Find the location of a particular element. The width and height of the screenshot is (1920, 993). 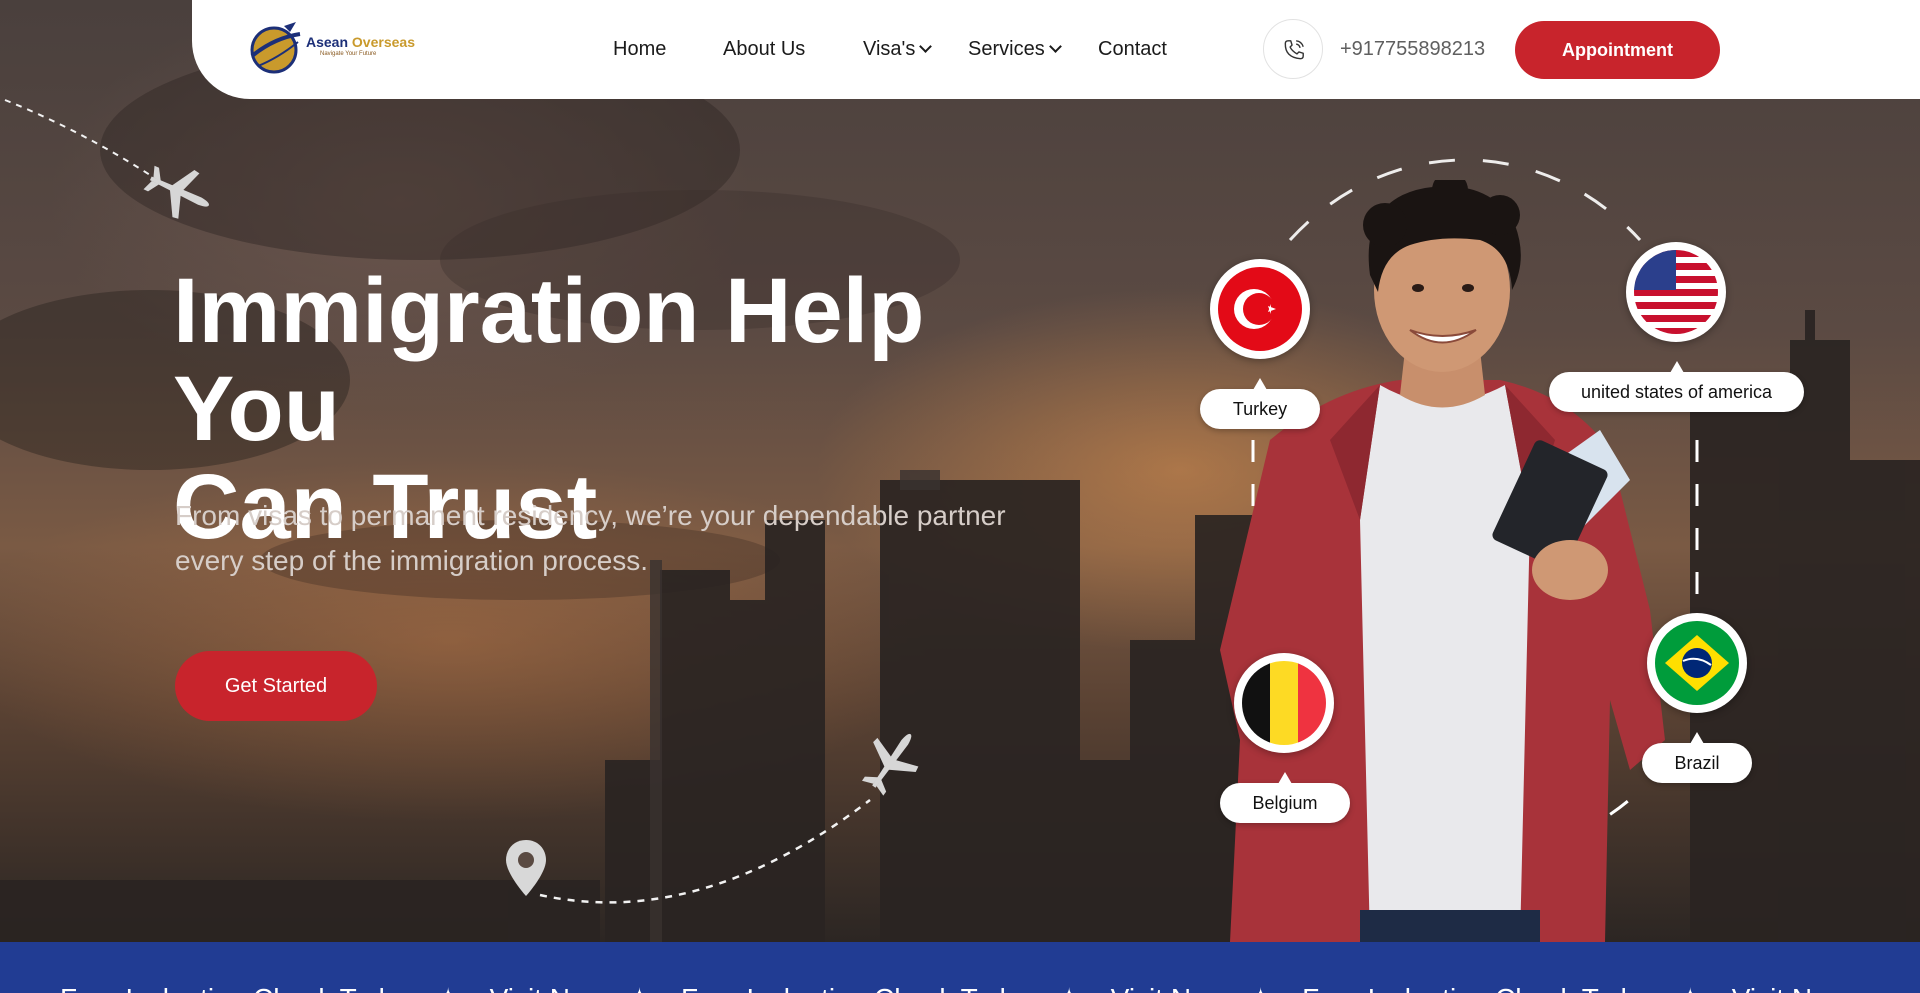

belgium-flag-icon is located at coordinates (1284, 703).